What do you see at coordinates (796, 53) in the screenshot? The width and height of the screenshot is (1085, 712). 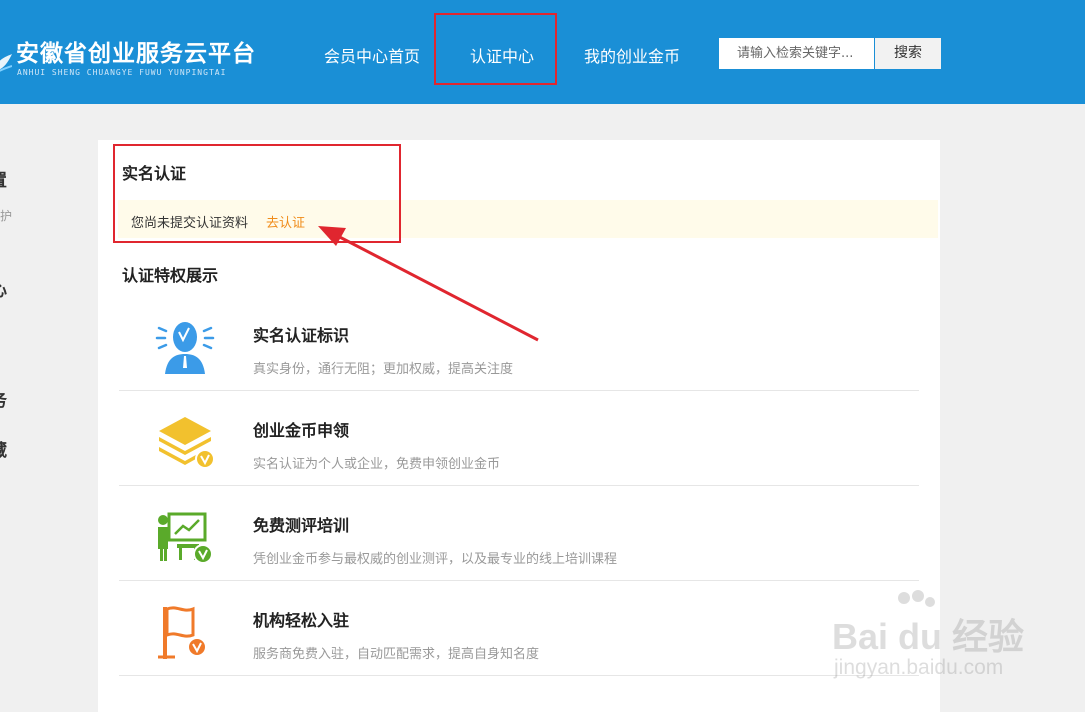 I see `search-input` at bounding box center [796, 53].